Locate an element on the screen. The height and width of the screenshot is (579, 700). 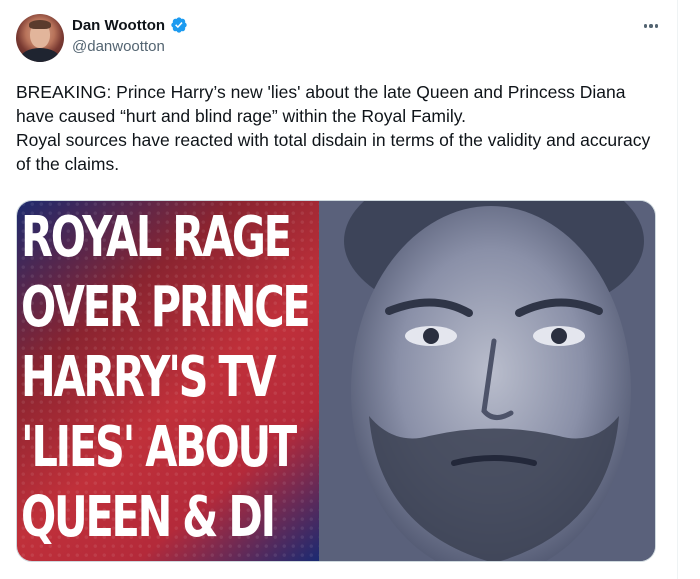
more-options-icon is located at coordinates (651, 26).